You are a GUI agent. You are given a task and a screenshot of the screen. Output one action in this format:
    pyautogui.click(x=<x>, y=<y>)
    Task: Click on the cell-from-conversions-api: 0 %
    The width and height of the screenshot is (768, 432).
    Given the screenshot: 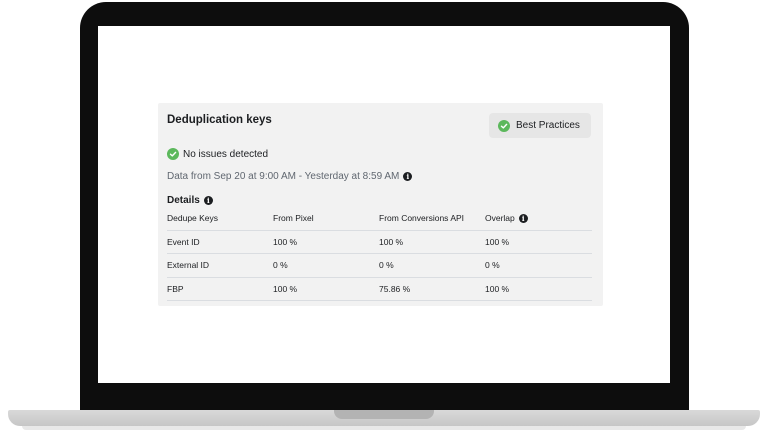 What is the action you would take?
    pyautogui.click(x=386, y=265)
    